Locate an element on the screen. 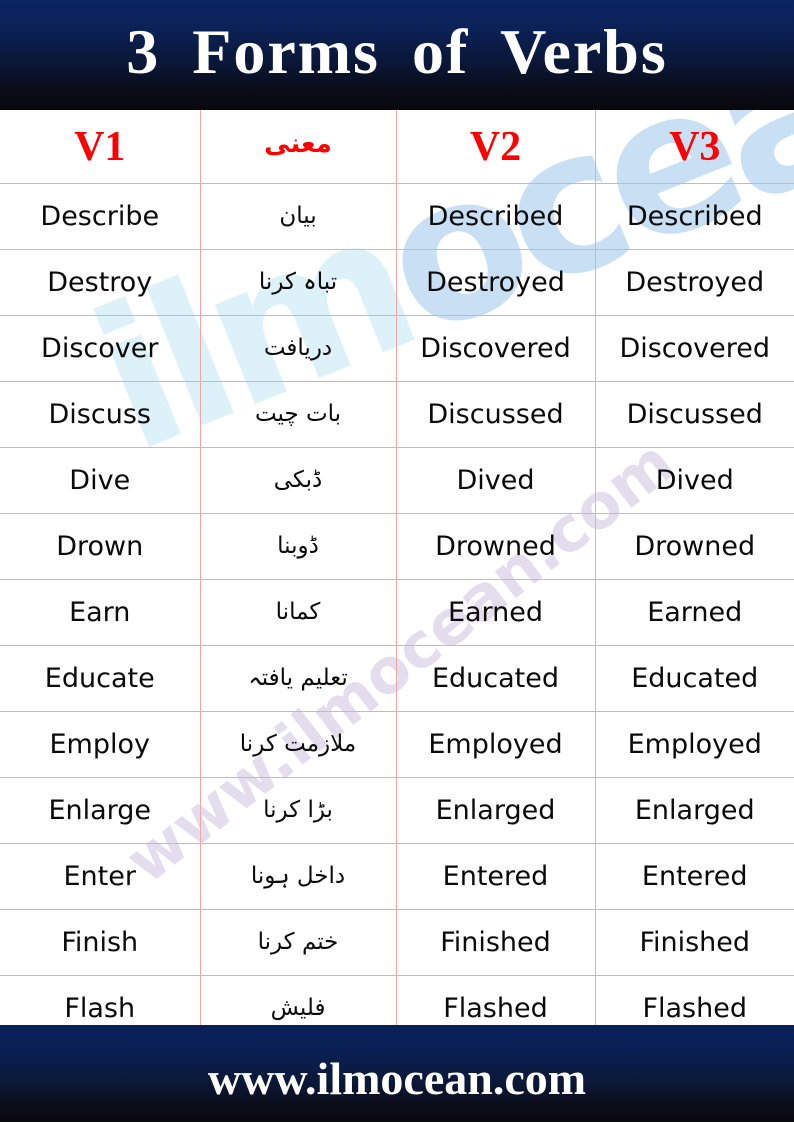 The width and height of the screenshot is (794, 1122). cell-meaning: ملازمت کرنا is located at coordinates (298, 744).